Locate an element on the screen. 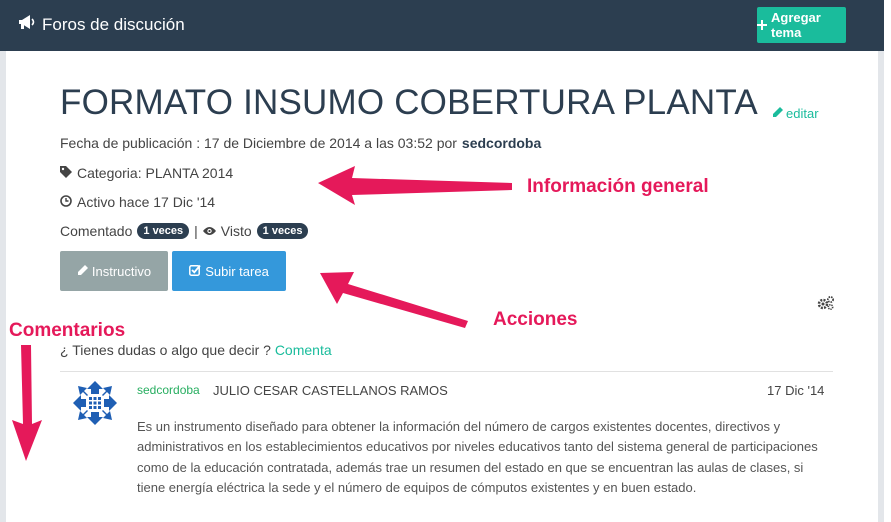  comment-link: Comenta is located at coordinates (303, 350).